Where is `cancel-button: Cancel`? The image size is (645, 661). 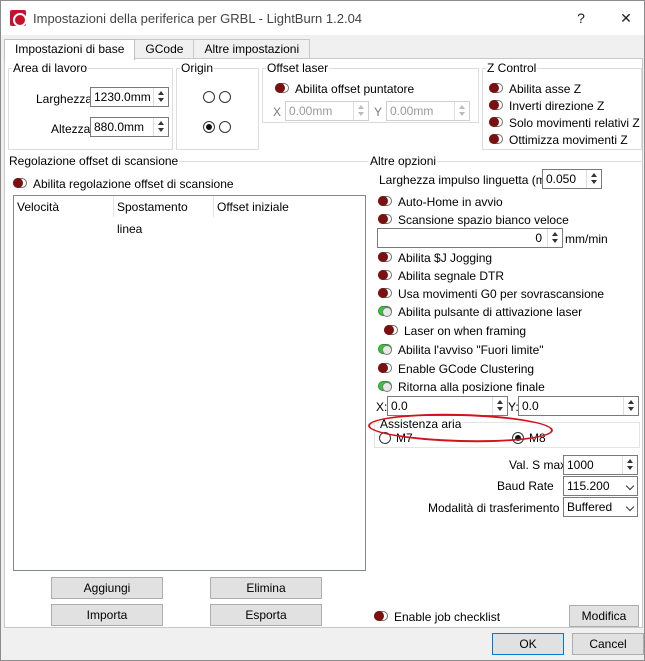
cancel-button: Cancel is located at coordinates (608, 644).